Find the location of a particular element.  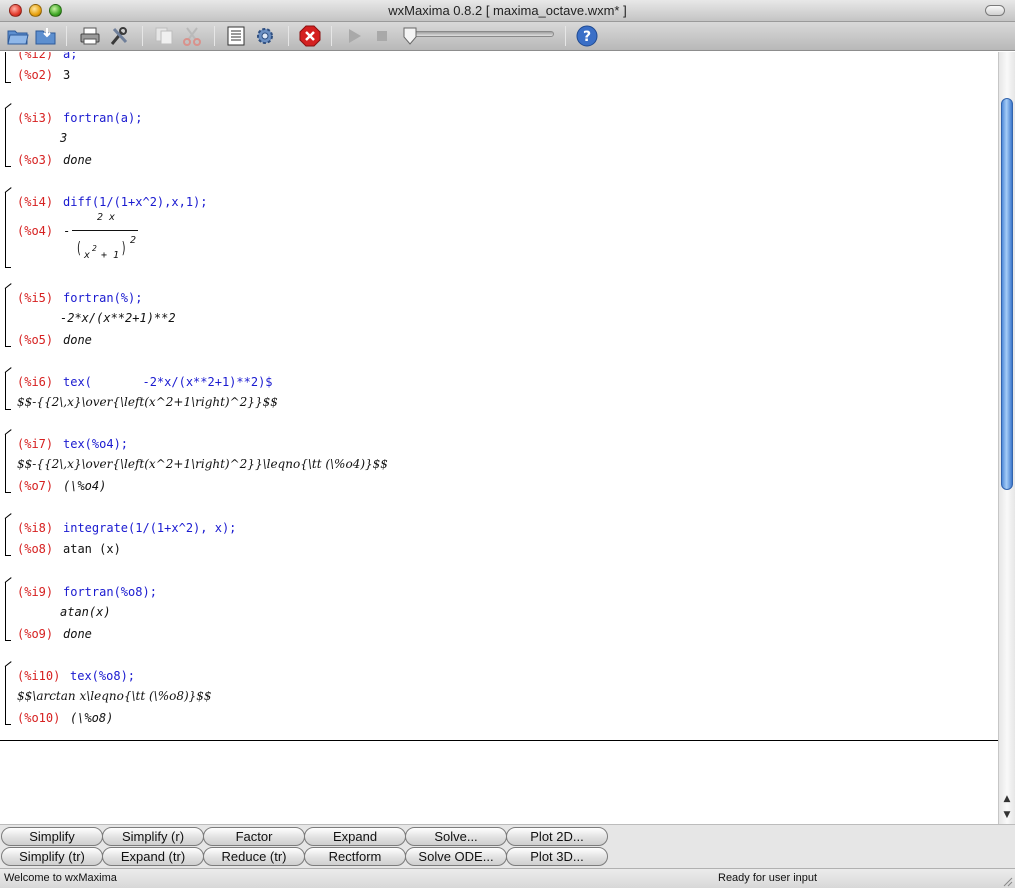

input-label: (%i3) is located at coordinates (35, 118).